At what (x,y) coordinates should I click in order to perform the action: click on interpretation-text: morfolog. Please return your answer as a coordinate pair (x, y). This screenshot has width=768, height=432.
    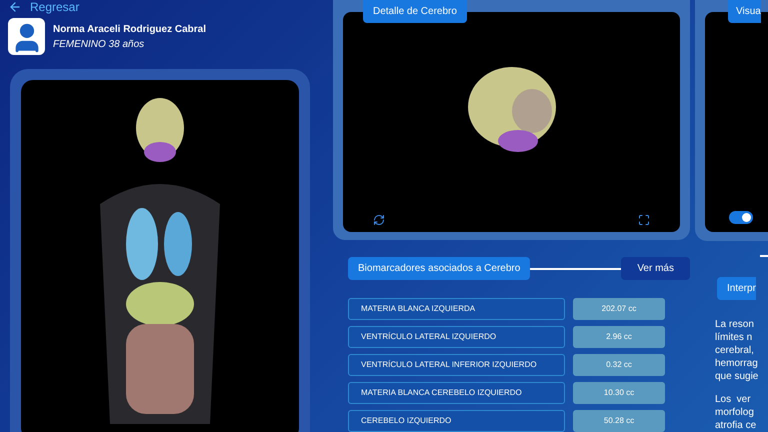
    Looking at the image, I should click on (735, 412).